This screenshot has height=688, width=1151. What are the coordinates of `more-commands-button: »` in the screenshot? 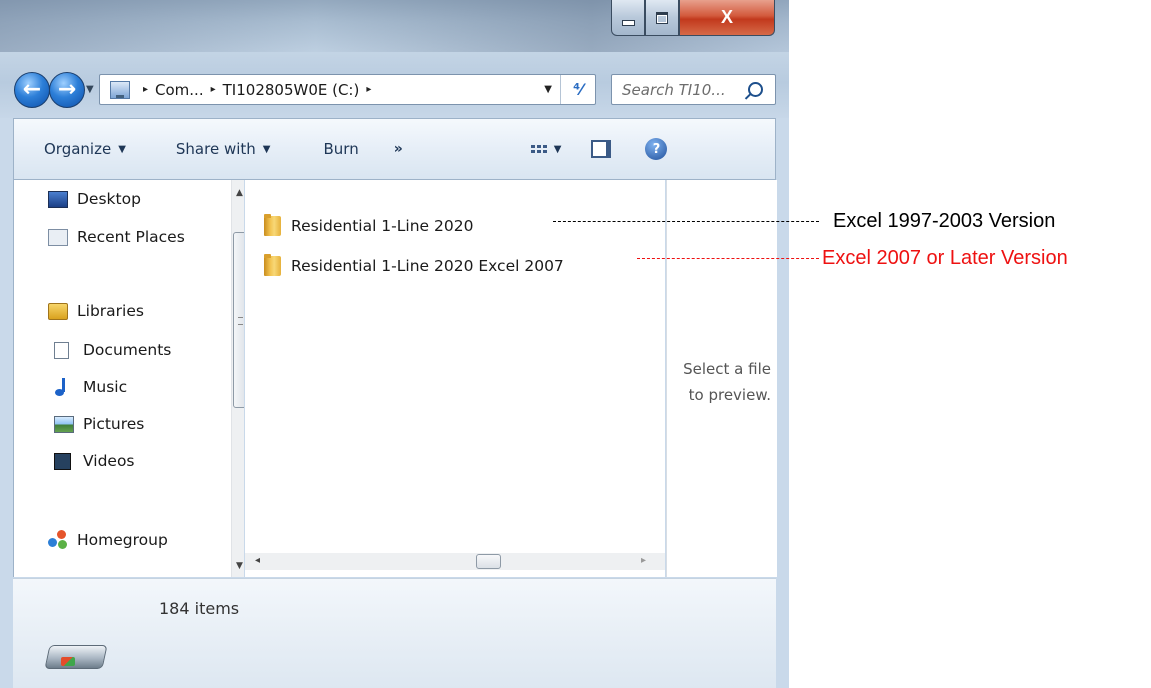 It's located at (398, 149).